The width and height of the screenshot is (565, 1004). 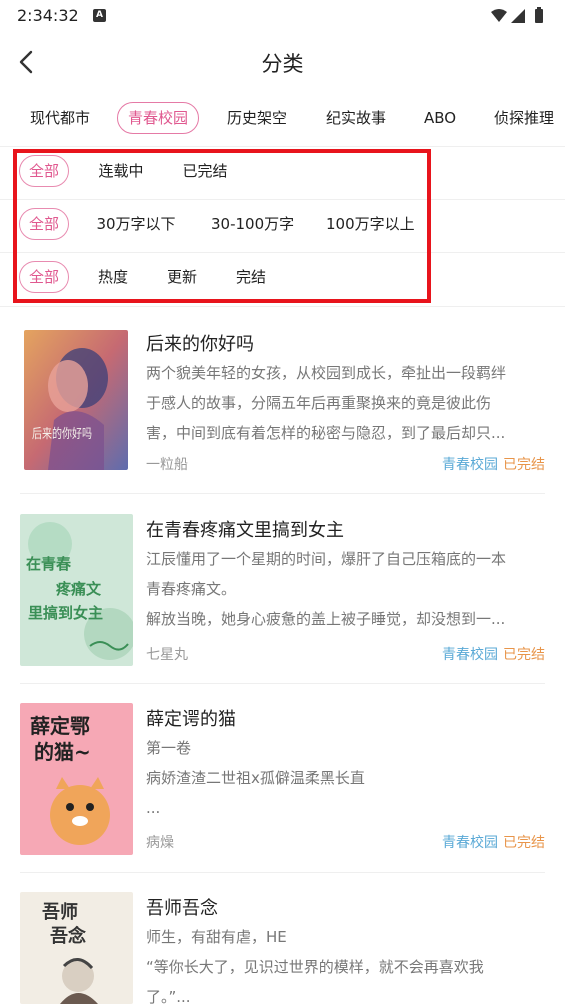 What do you see at coordinates (169, 748) in the screenshot?
I see `book-description-line: 第一卷` at bounding box center [169, 748].